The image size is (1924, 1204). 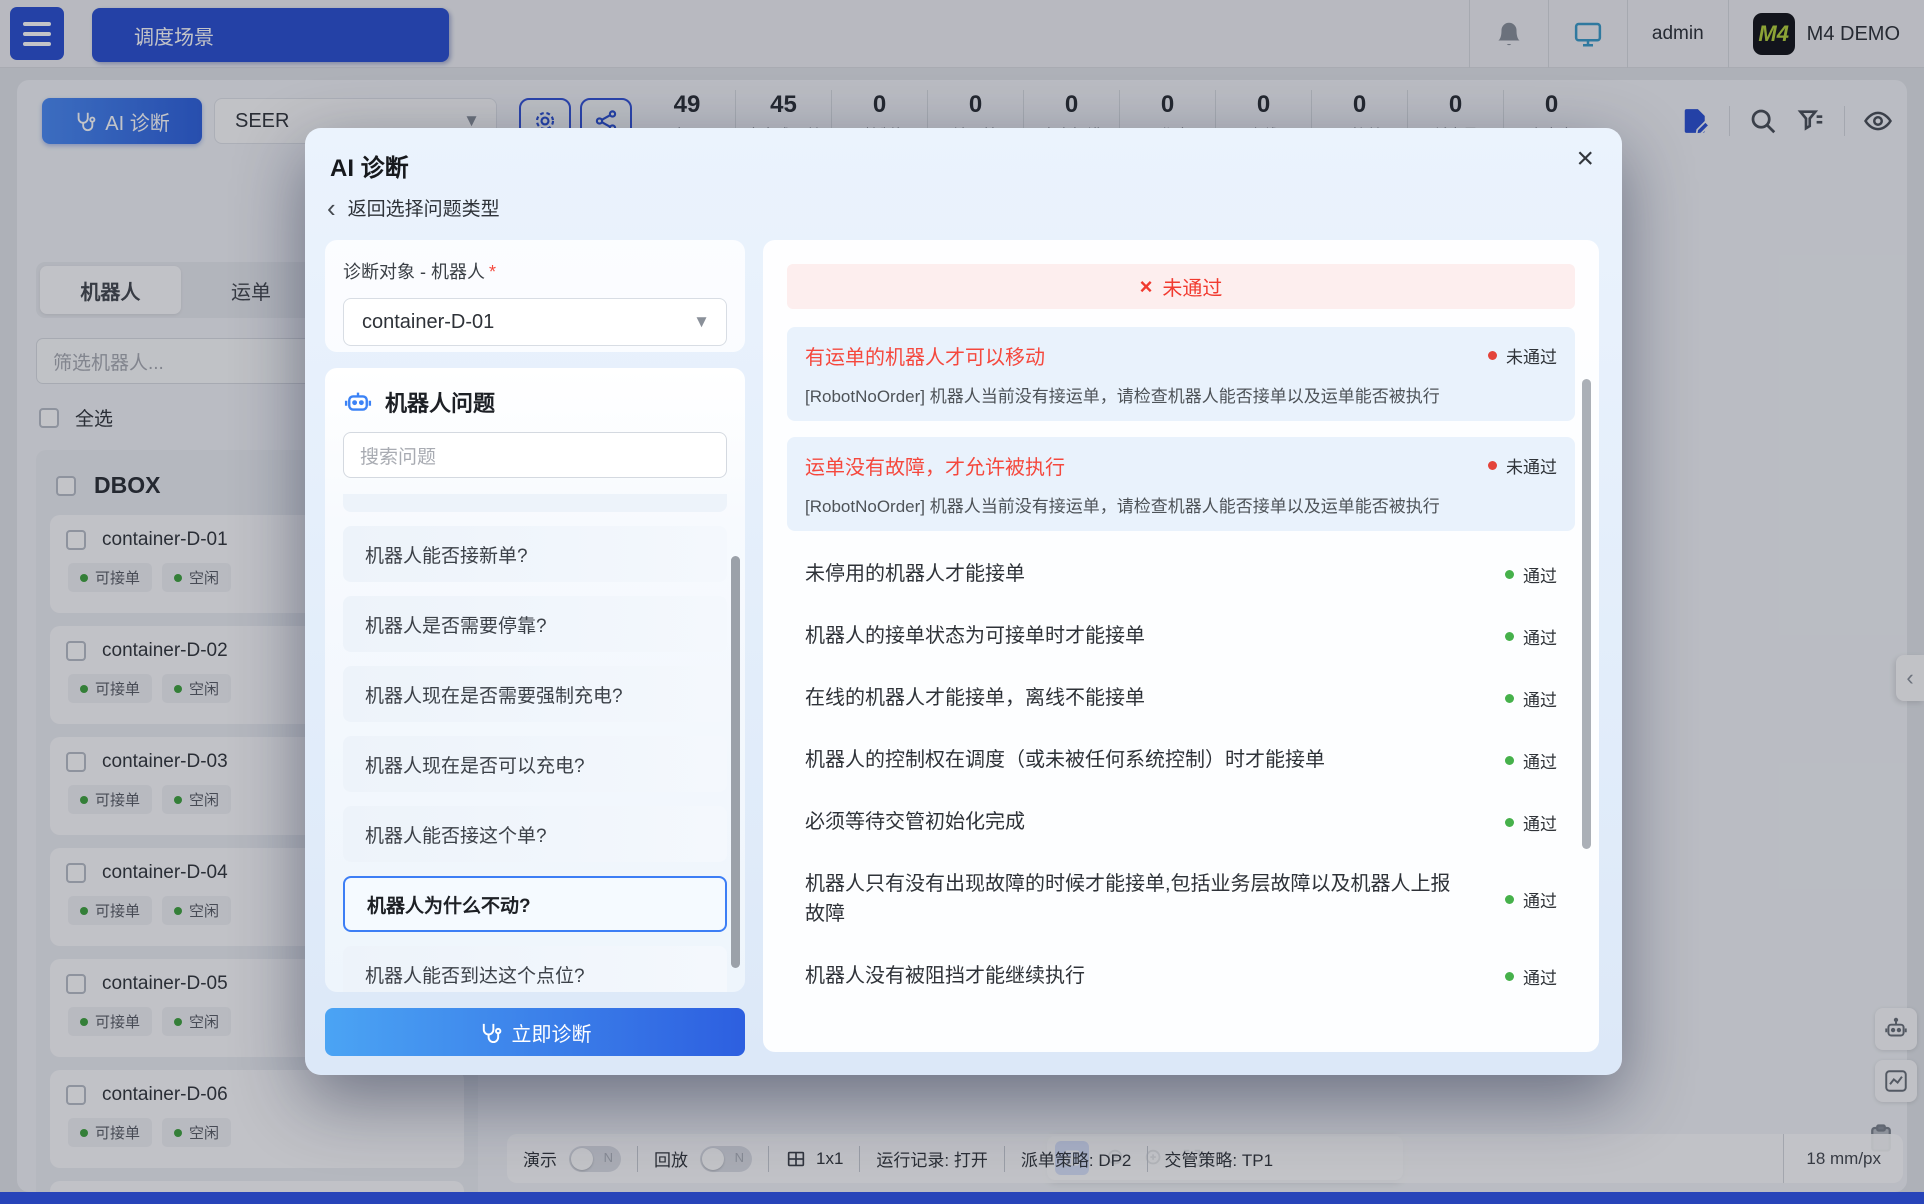 I want to click on result-item: 机器人只有没有出现故障的时候才能接单,包括业务层故障以及机器人上报故障 通过, so click(x=1181, y=899).